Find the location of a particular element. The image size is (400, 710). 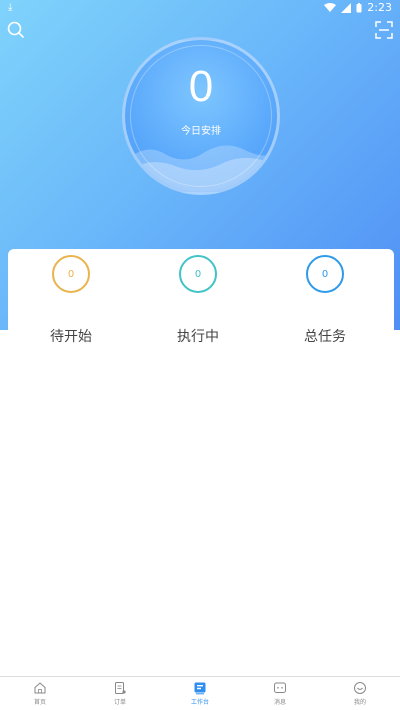

battery-icon is located at coordinates (359, 7).